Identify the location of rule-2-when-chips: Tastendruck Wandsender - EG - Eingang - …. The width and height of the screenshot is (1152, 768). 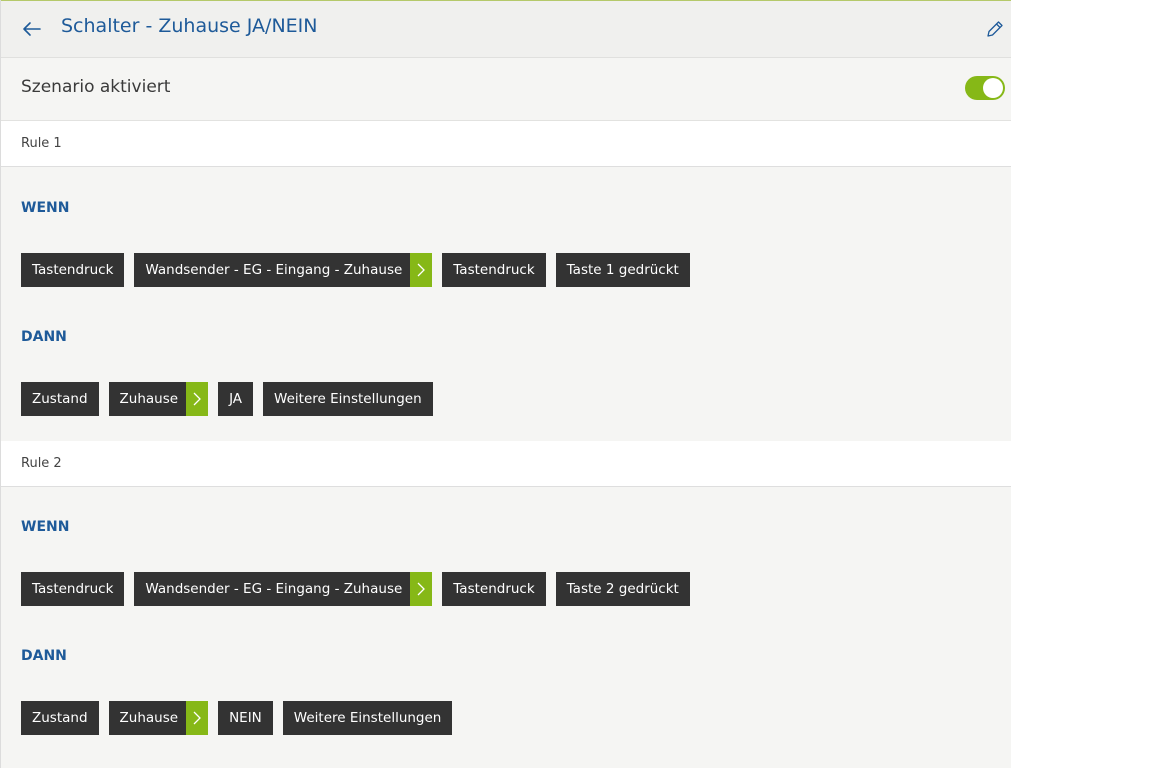
(355, 589).